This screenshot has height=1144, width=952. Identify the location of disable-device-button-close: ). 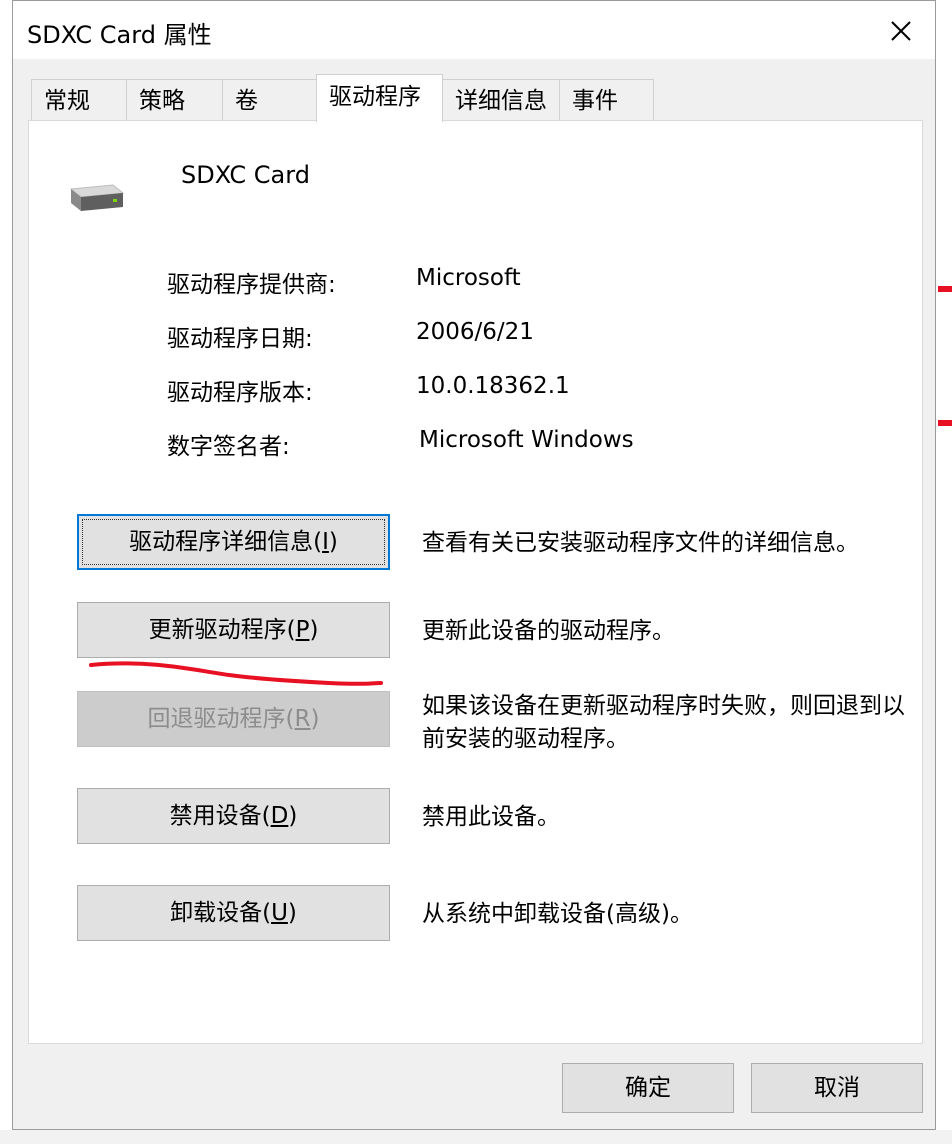
(293, 816).